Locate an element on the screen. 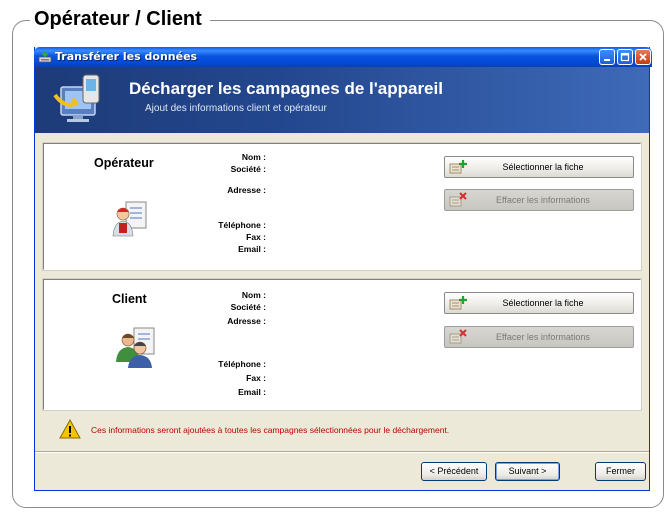 This screenshot has height=512, width=668. footer-separator is located at coordinates (342, 452).